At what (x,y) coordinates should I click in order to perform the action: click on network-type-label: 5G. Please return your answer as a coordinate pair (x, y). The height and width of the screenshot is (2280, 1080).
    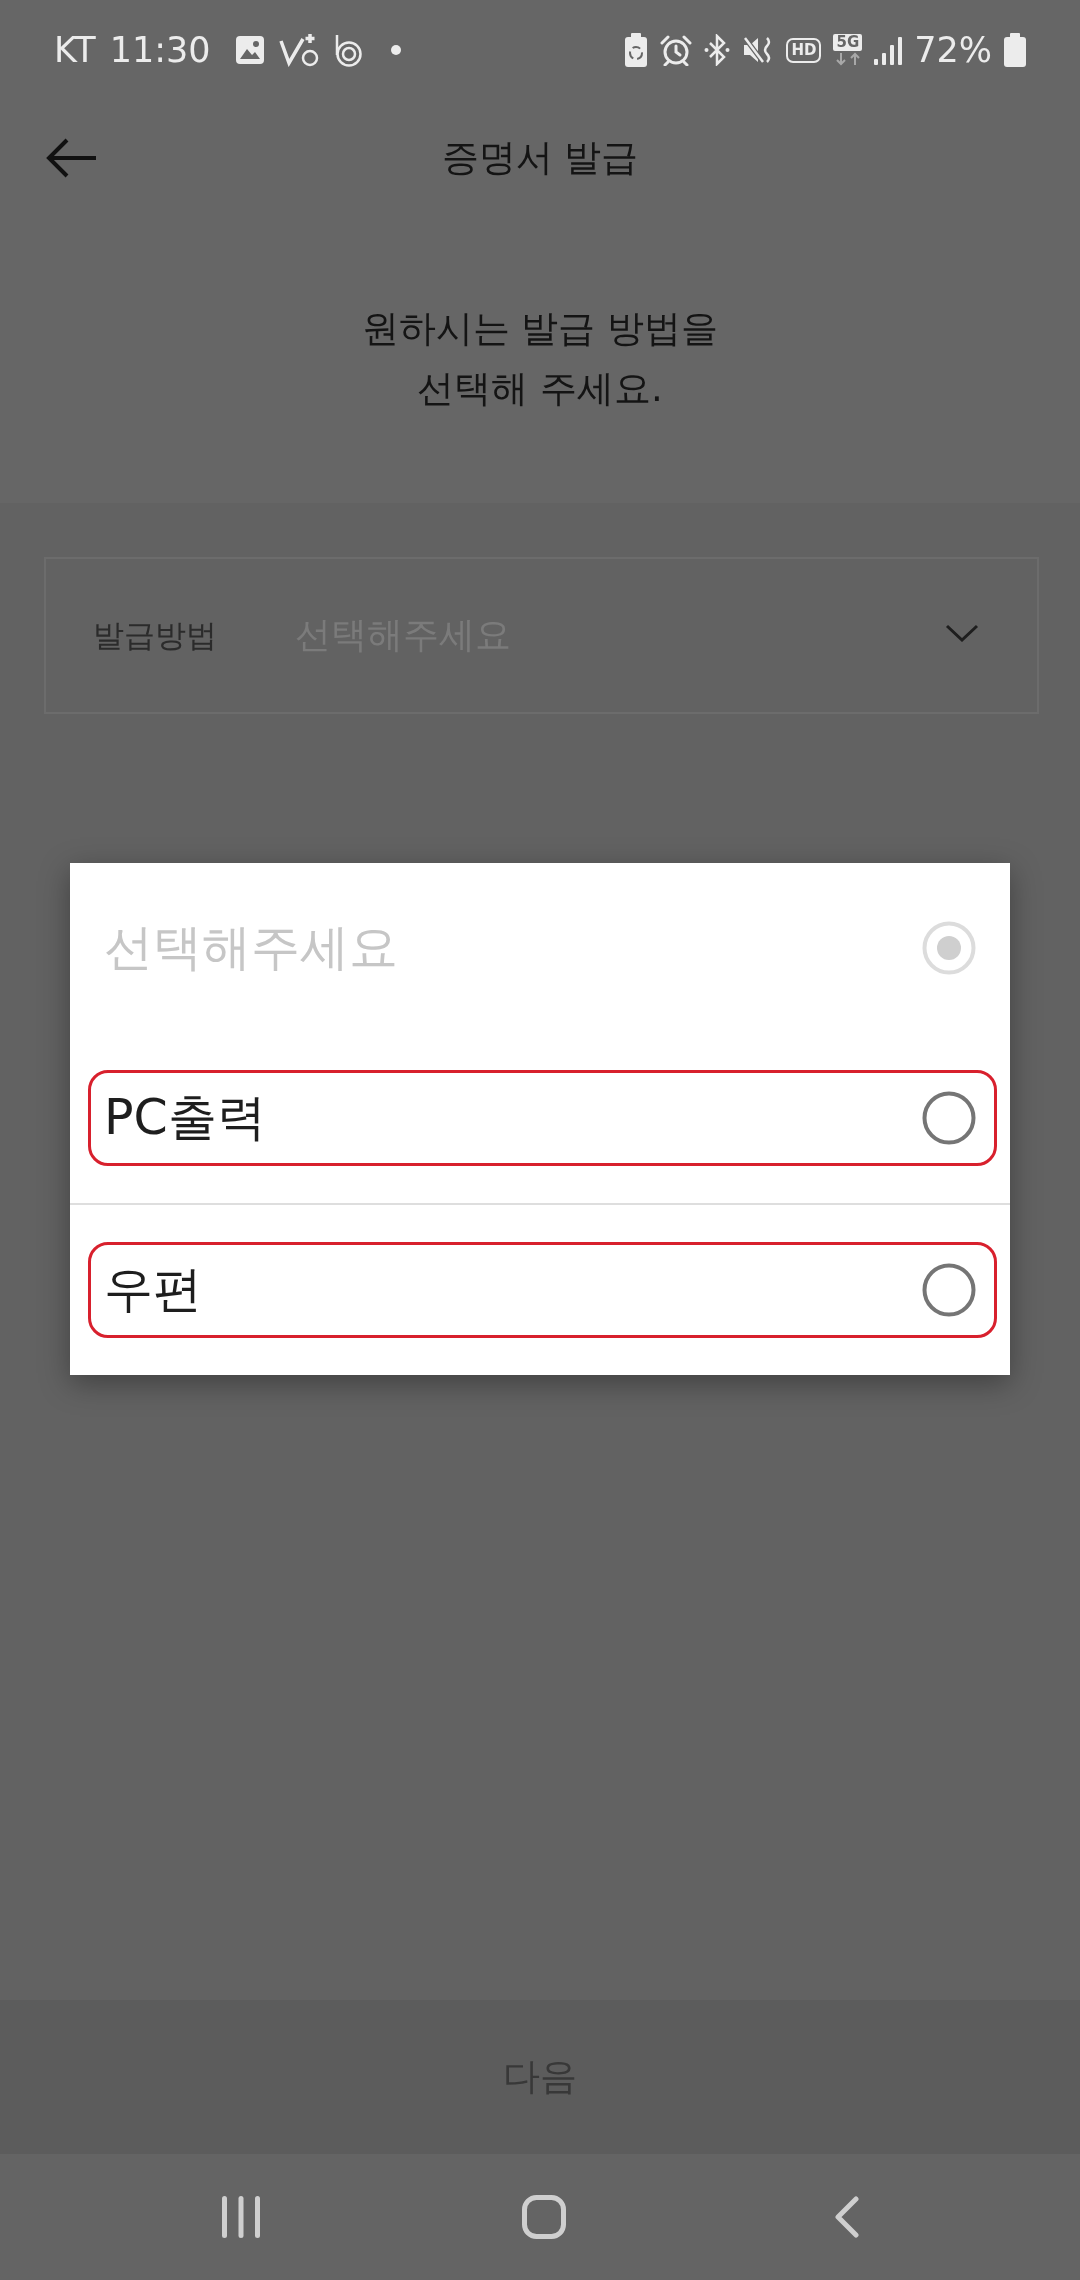
    Looking at the image, I should click on (848, 42).